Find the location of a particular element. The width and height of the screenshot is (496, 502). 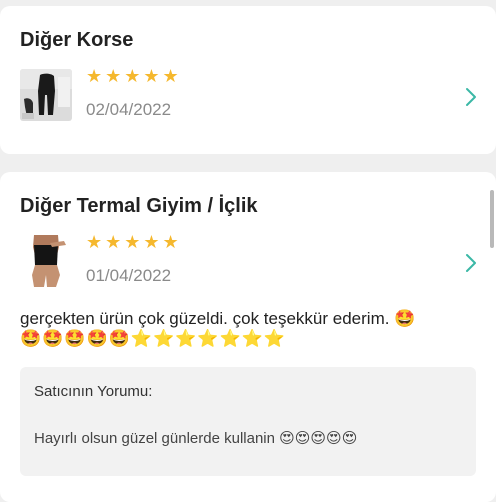

review-date: 01/04/2022 is located at coordinates (129, 275).